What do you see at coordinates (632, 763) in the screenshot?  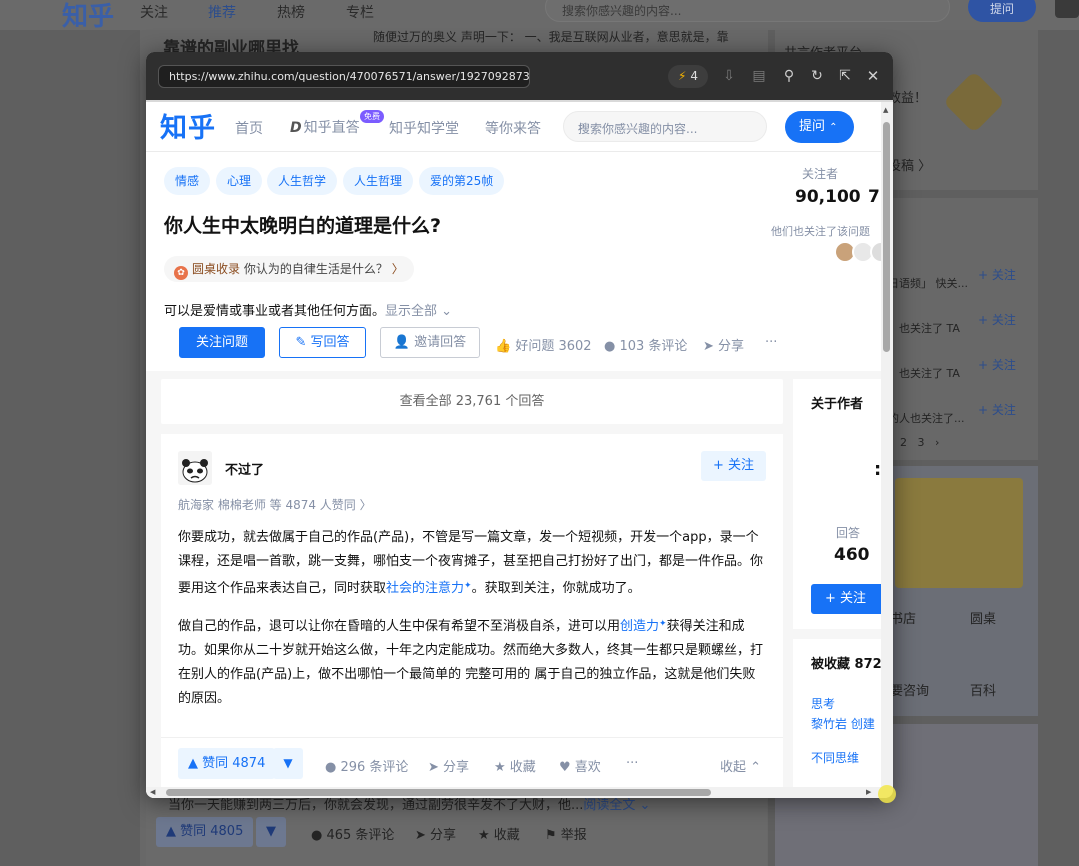 I see `answer-more-button: ···` at bounding box center [632, 763].